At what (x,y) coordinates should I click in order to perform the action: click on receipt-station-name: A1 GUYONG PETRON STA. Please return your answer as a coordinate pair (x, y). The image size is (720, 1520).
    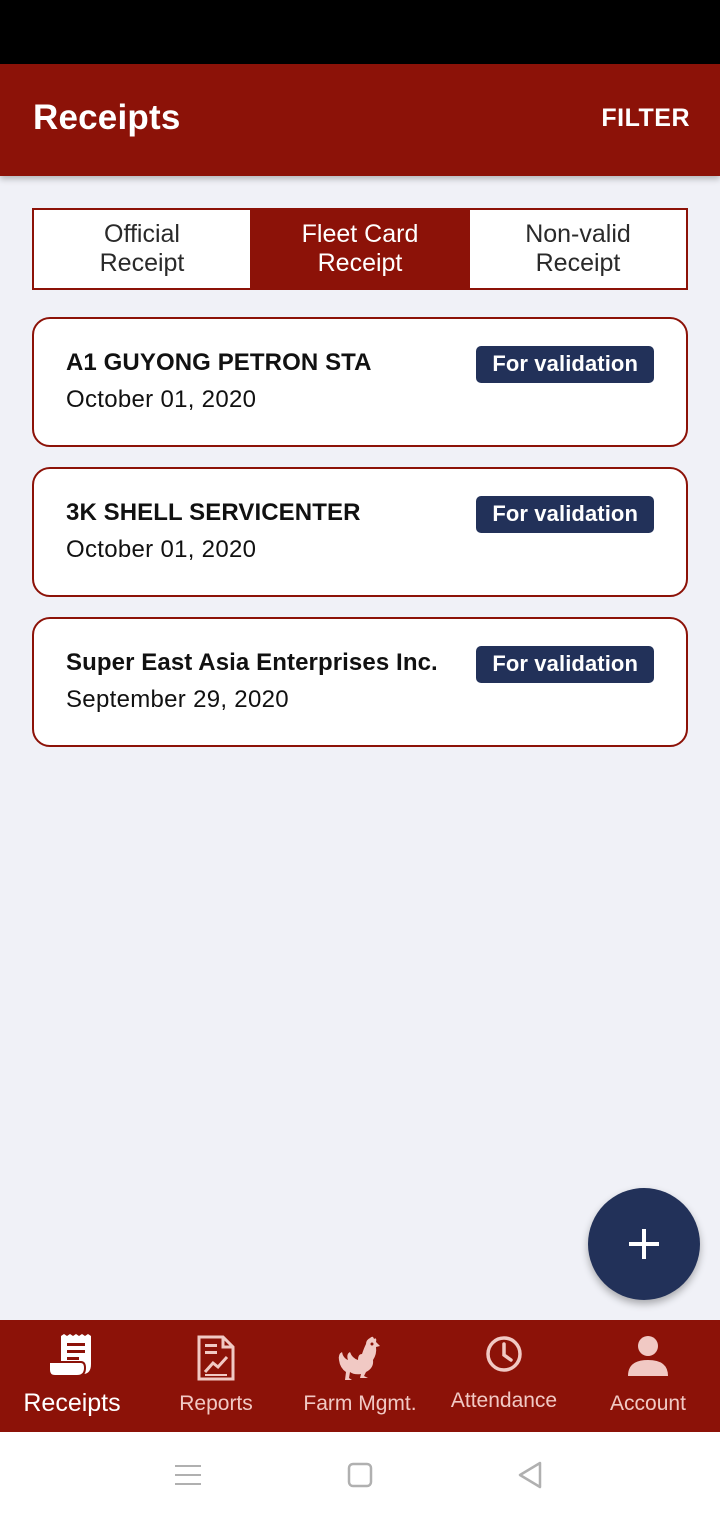
    Looking at the image, I should click on (219, 362).